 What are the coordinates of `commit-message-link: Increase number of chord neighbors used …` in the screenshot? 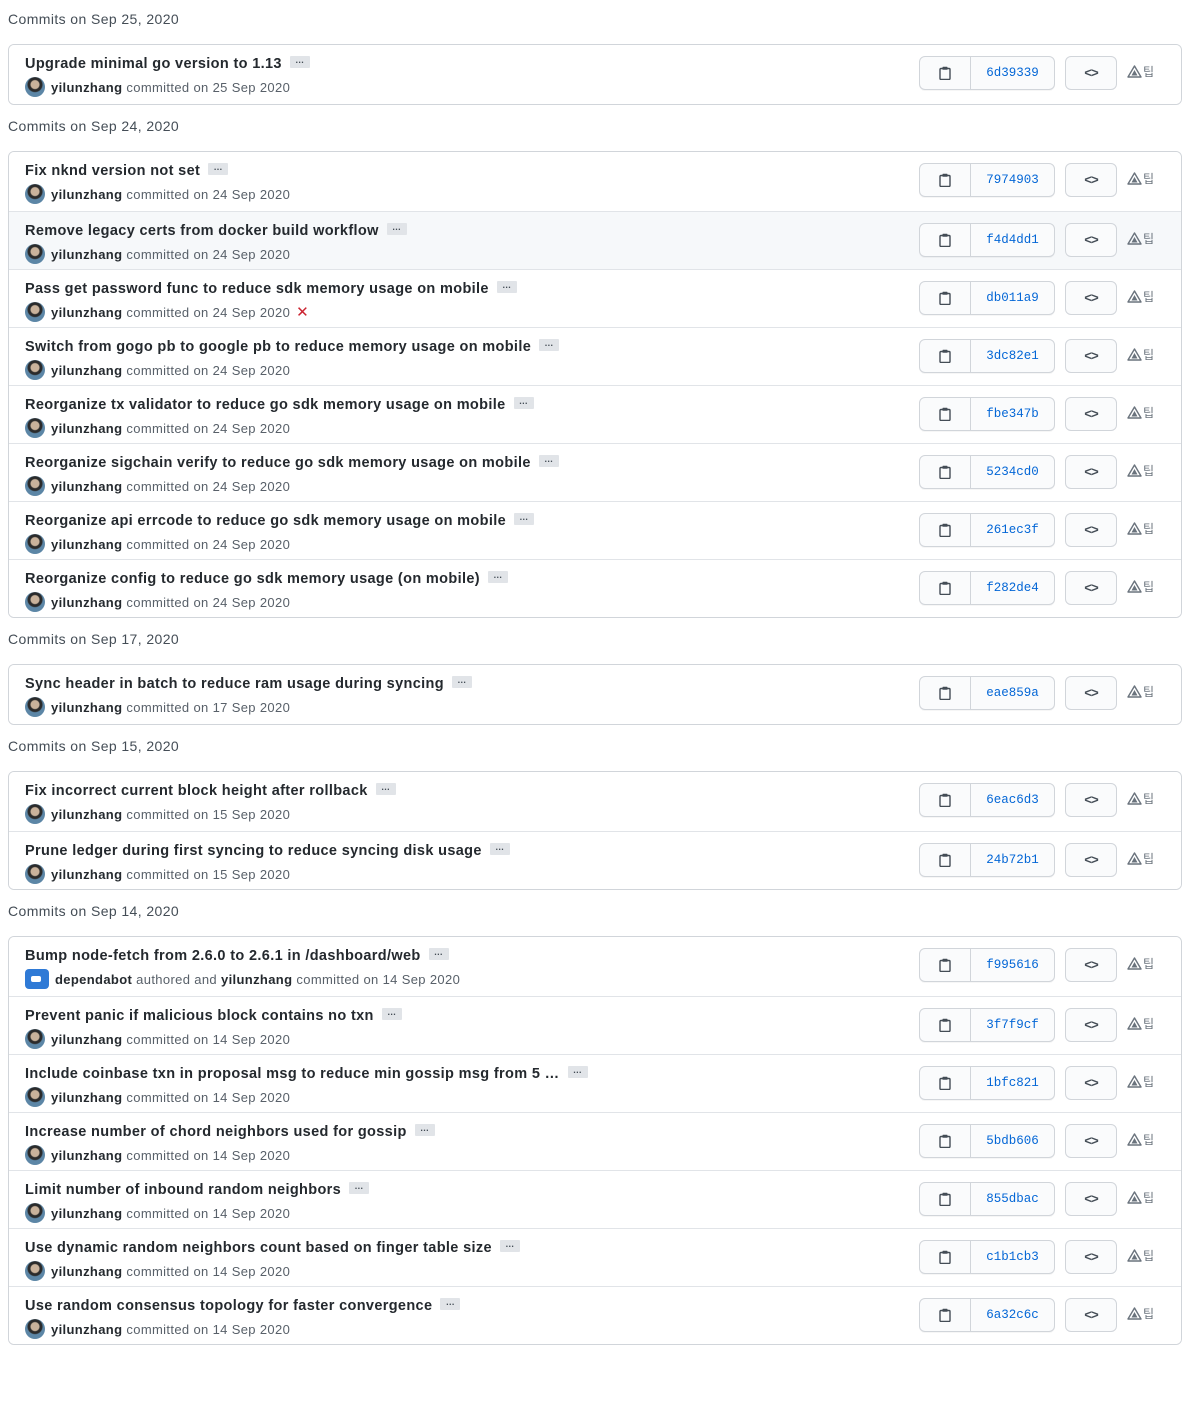 It's located at (216, 1132).